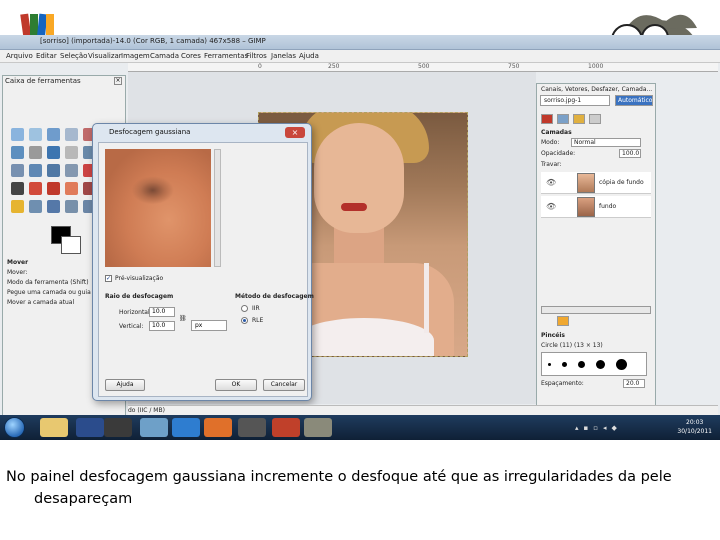 The height and width of the screenshot is (540, 720). Describe the element at coordinates (35, 188) in the screenshot. I see `bucket-fill-tool-icon` at that location.